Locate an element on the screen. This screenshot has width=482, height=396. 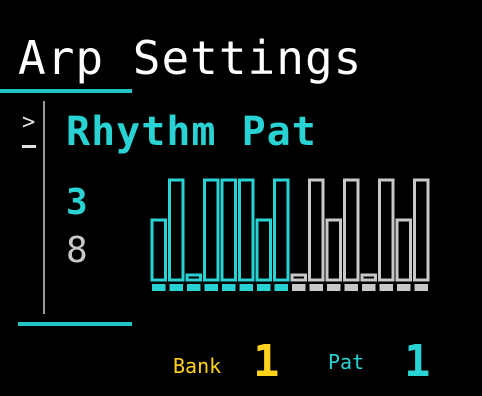
menu-item-rhythm-pat: Rhythm Pat is located at coordinates (191, 132).